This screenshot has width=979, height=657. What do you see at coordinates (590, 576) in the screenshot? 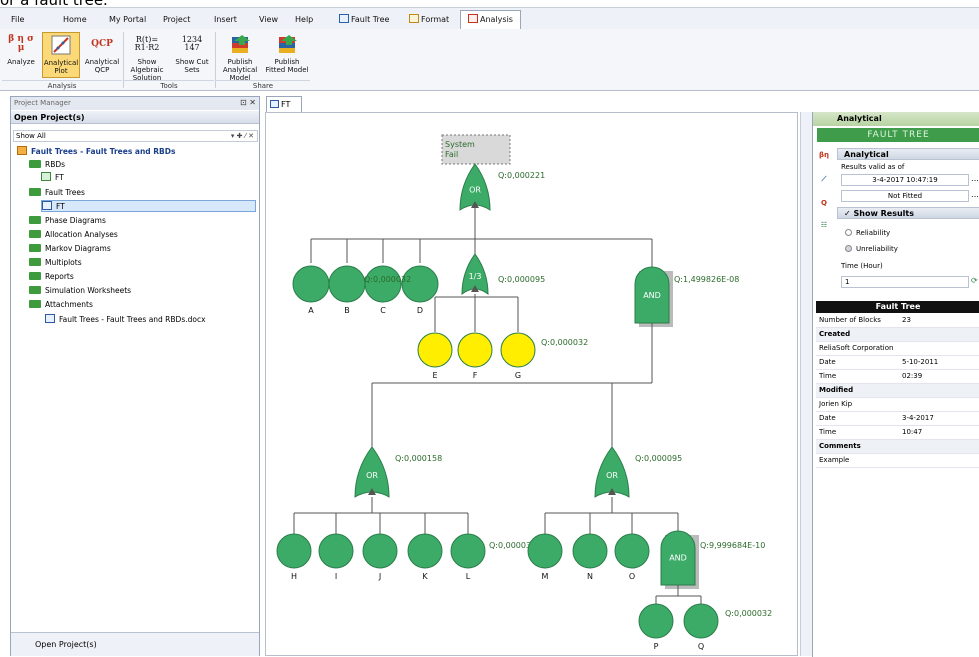
I see `event-label: N` at bounding box center [590, 576].